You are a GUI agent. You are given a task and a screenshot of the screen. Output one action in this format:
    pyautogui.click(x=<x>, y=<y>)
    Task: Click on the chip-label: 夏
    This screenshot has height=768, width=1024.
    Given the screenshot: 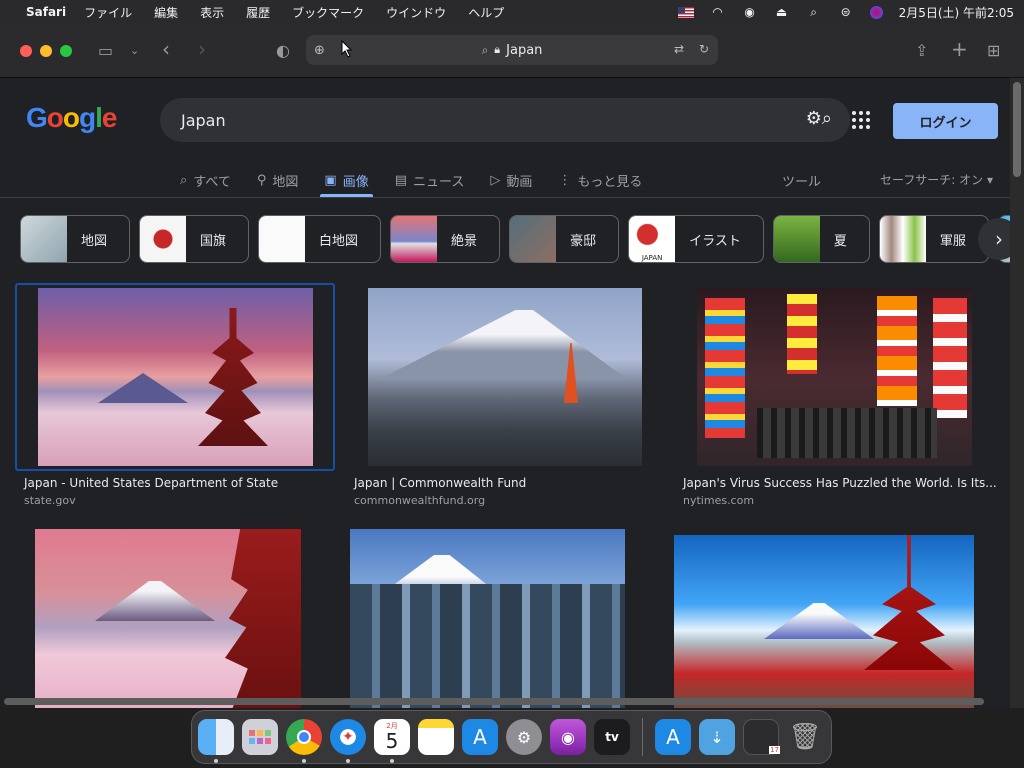 What is the action you would take?
    pyautogui.click(x=840, y=241)
    